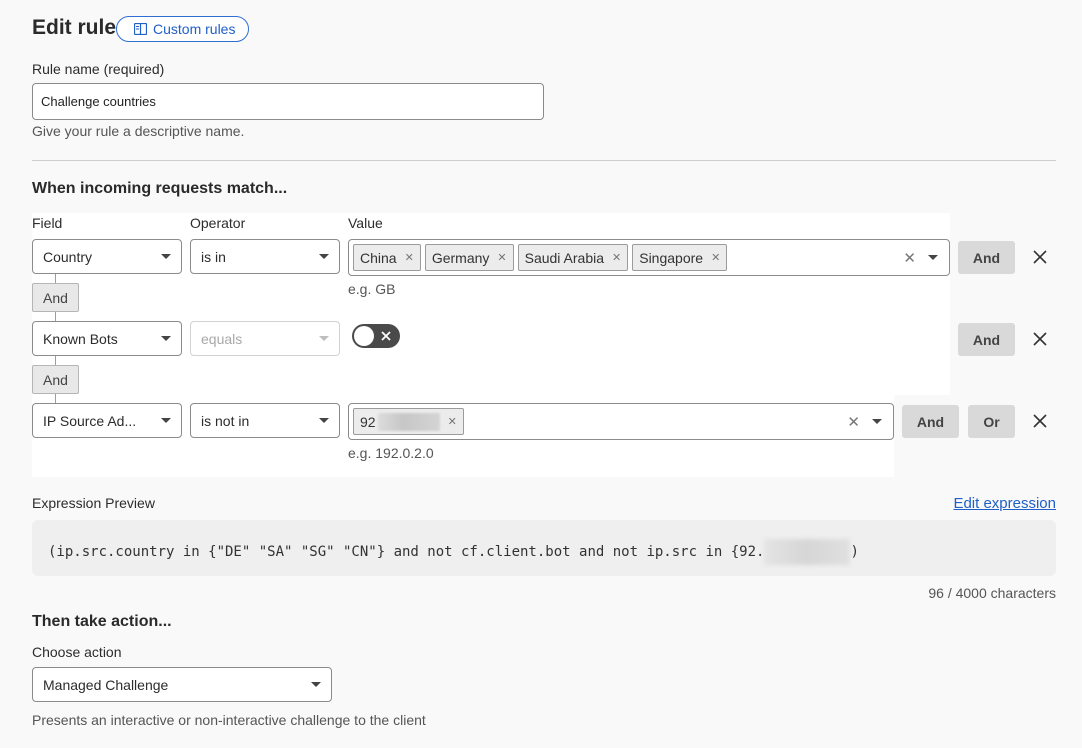 This screenshot has height=748, width=1082. What do you see at coordinates (182, 684) in the screenshot?
I see `action-select: Managed Challenge` at bounding box center [182, 684].